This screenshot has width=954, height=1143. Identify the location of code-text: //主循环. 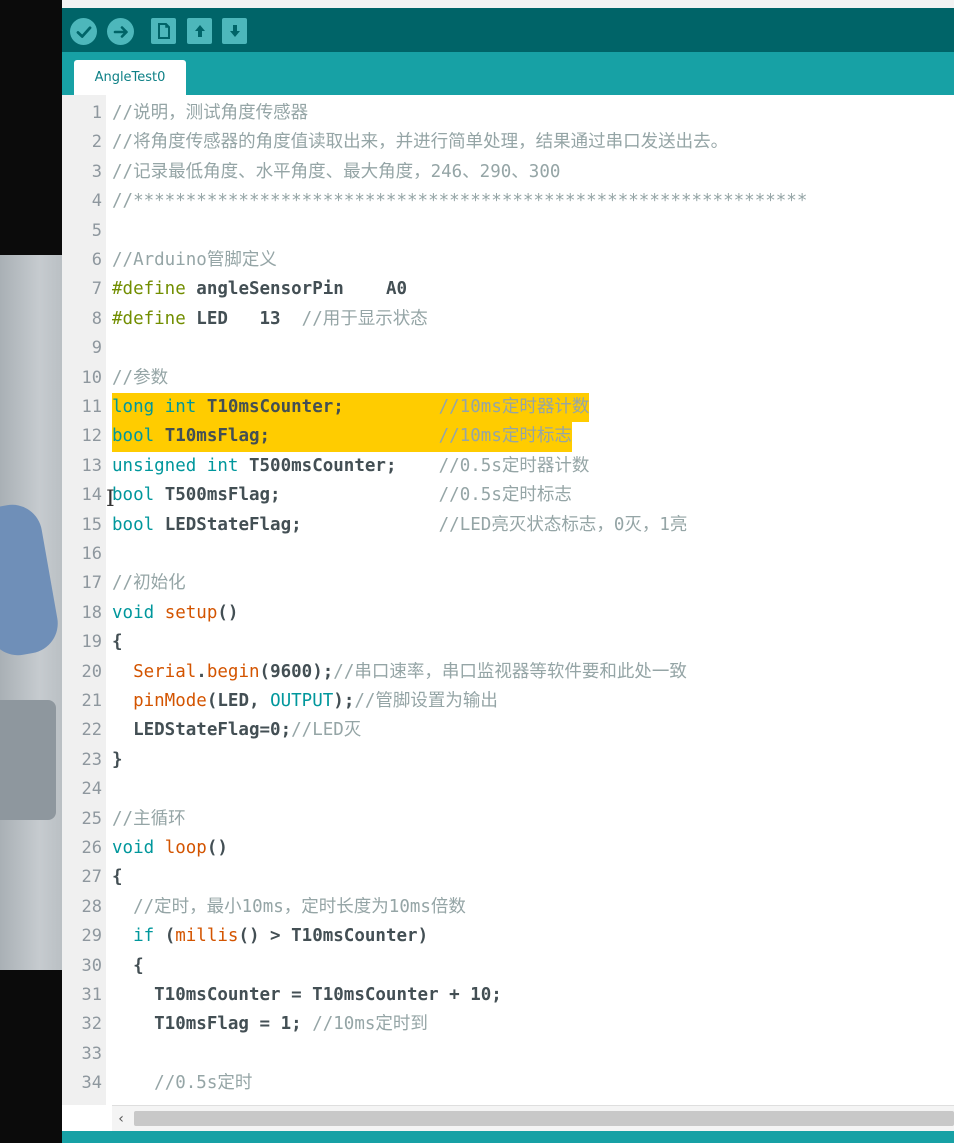
(149, 819).